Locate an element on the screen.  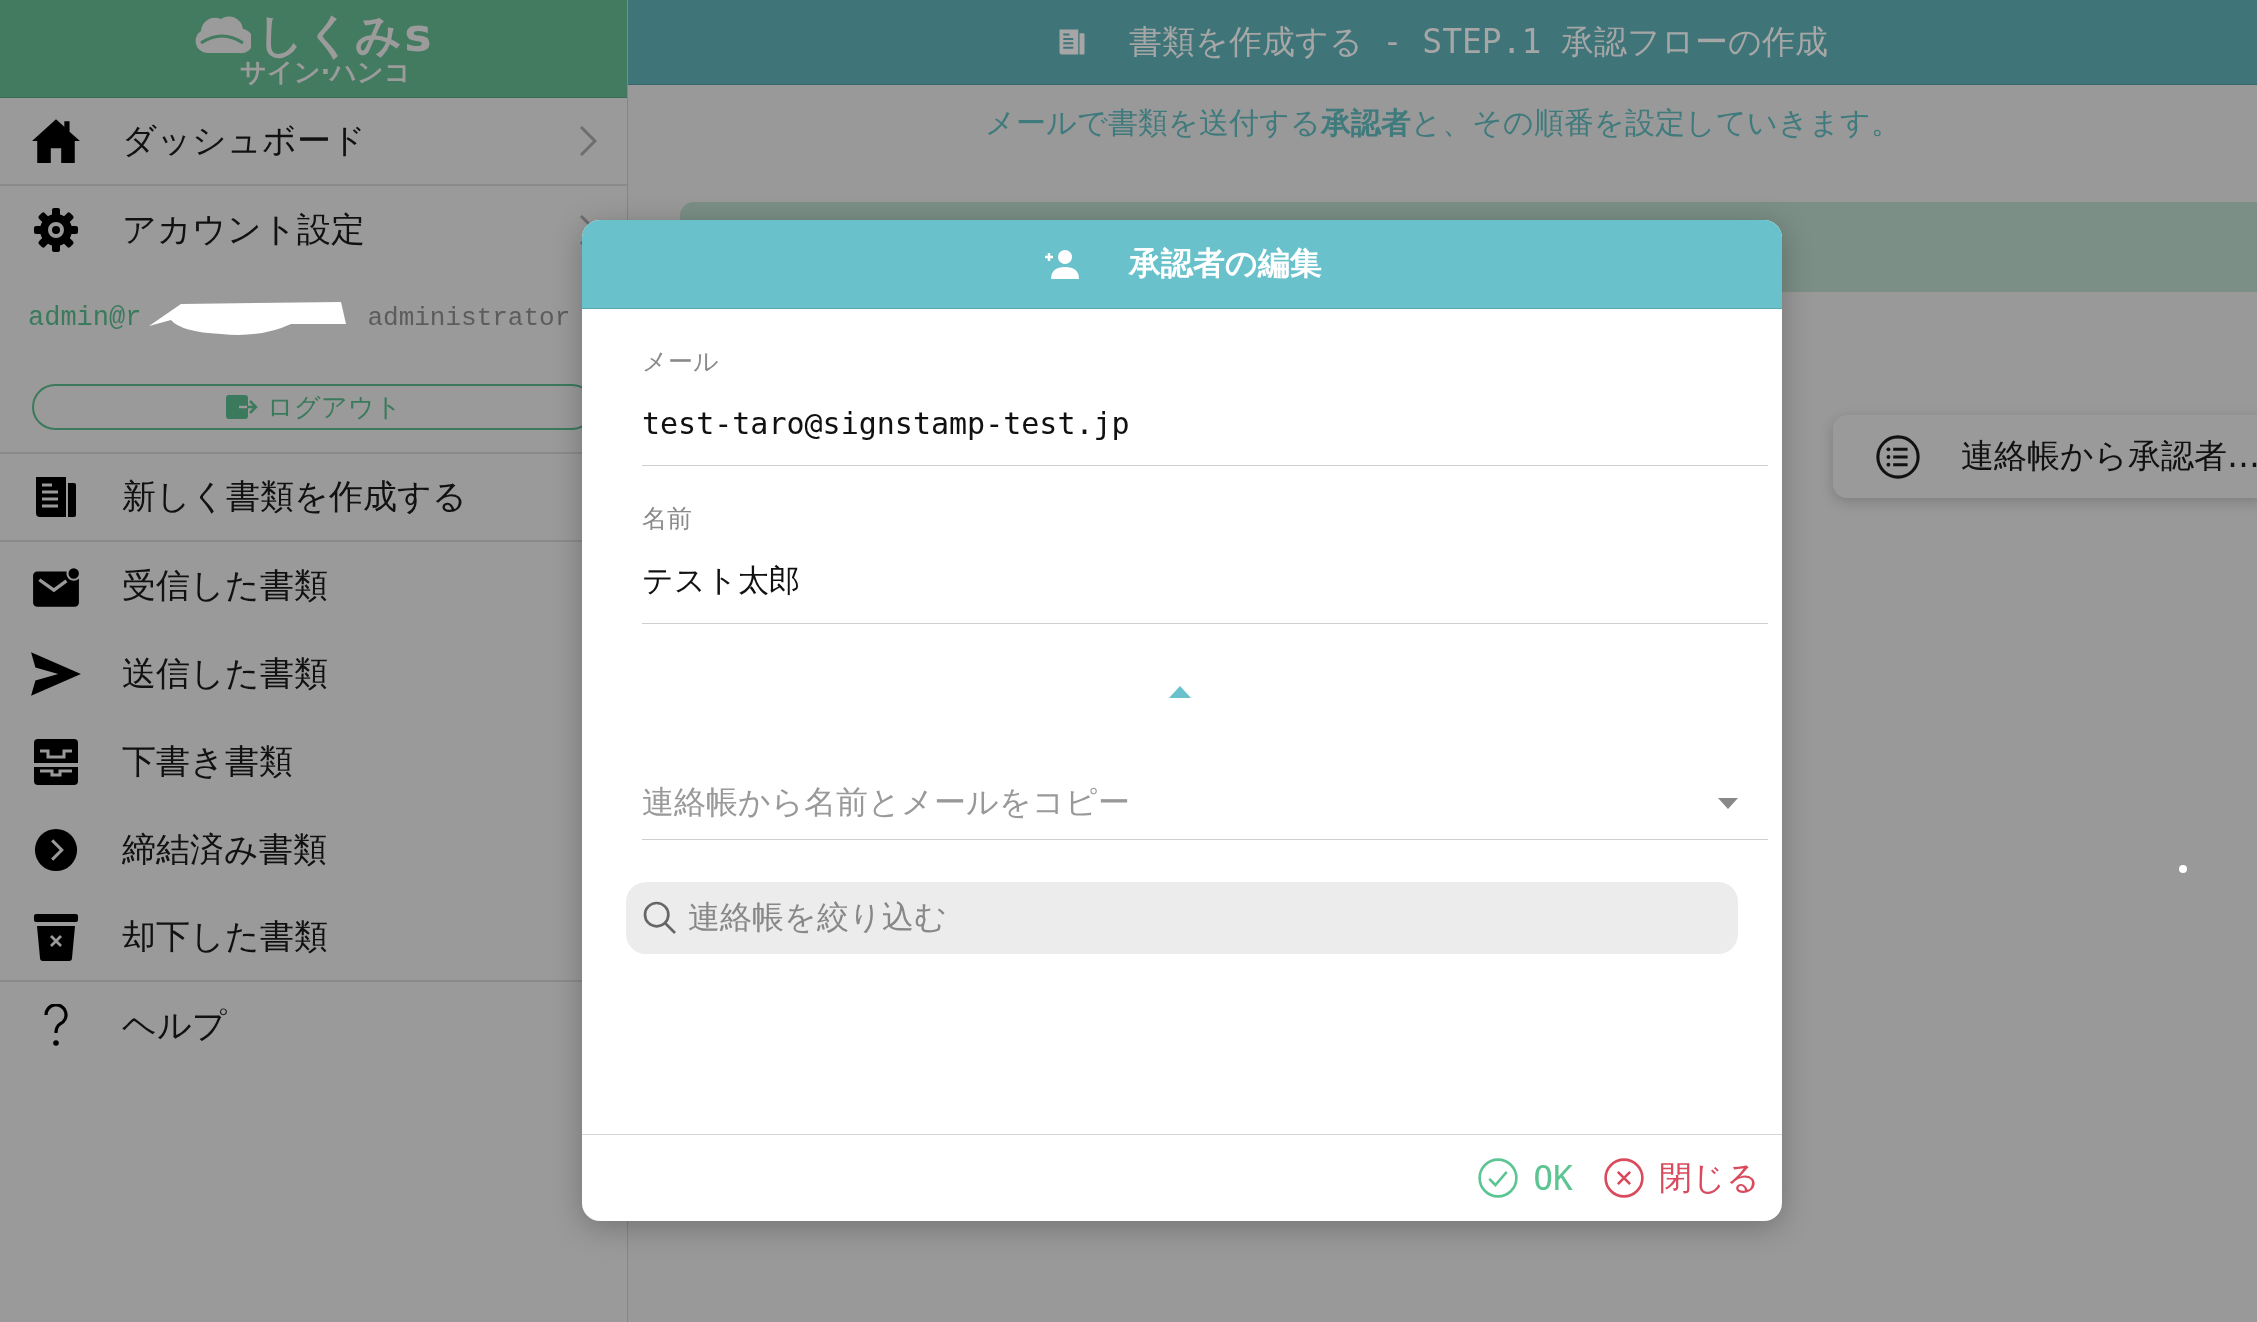
chevron-circle-icon is located at coordinates (56, 850).